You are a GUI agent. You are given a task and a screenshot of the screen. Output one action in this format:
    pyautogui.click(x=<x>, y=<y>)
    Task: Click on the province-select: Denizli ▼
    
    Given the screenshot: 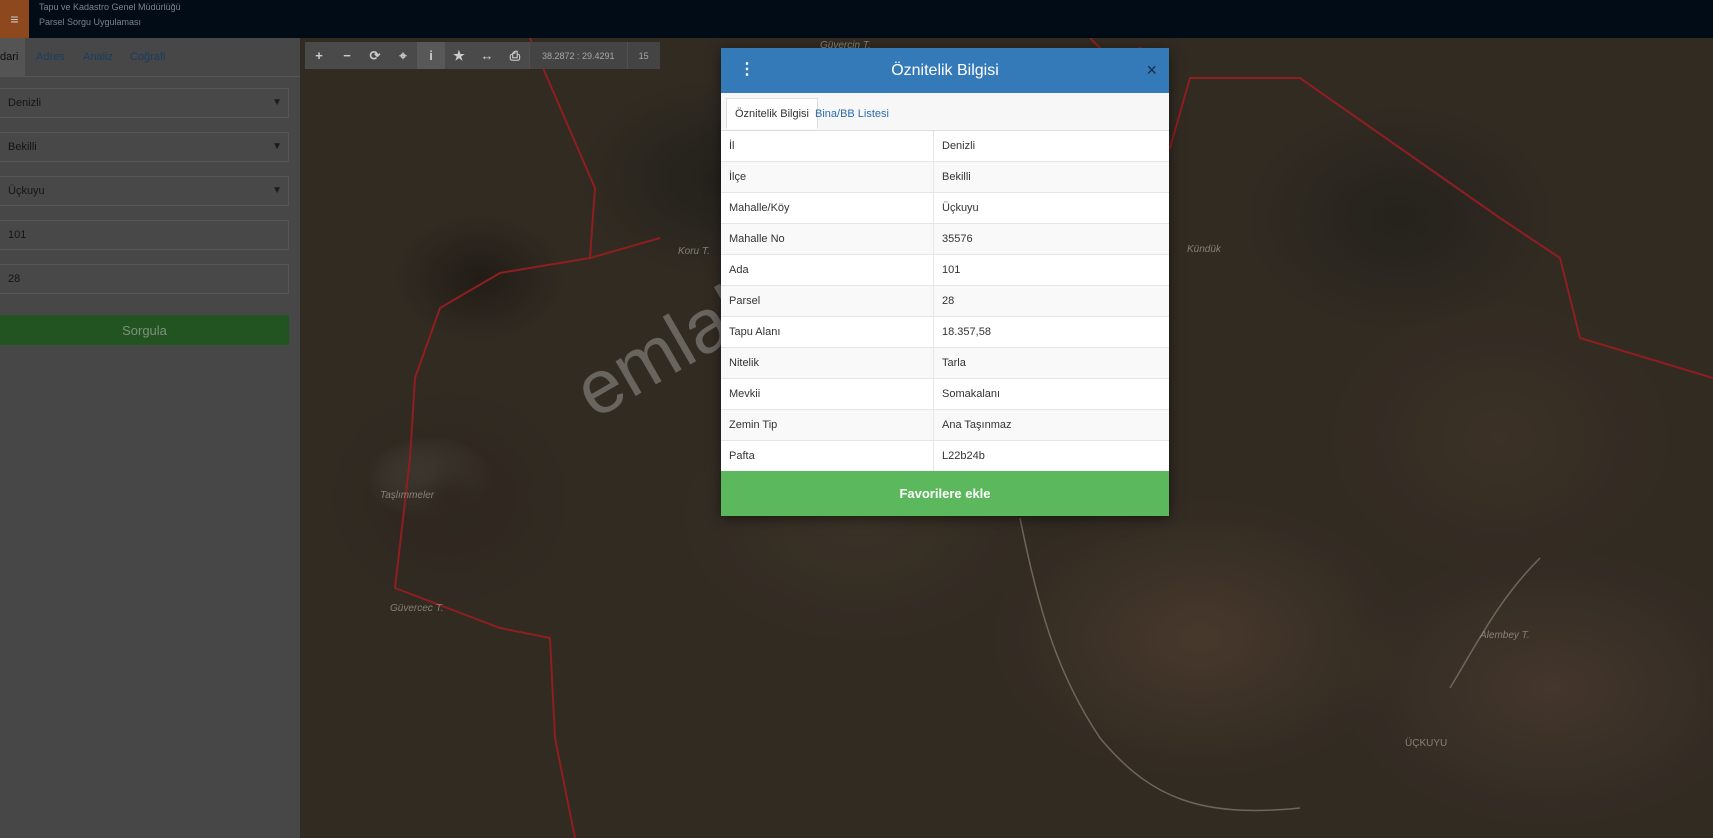 What is the action you would take?
    pyautogui.click(x=144, y=103)
    